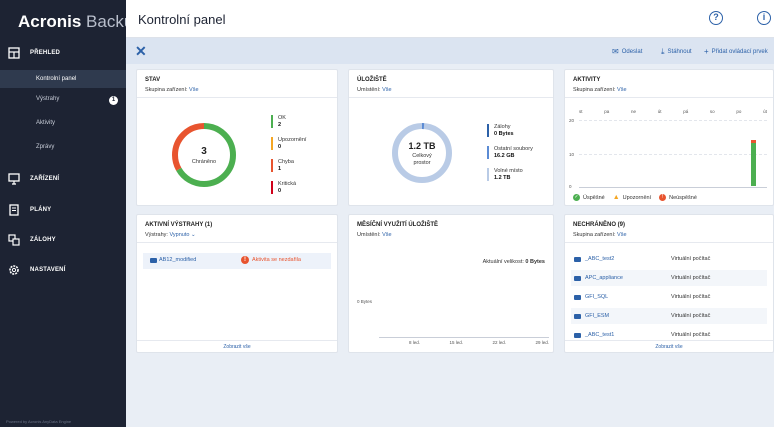  I want to click on activity-day-labels: st pa ne út pá so po út, so click(673, 111).